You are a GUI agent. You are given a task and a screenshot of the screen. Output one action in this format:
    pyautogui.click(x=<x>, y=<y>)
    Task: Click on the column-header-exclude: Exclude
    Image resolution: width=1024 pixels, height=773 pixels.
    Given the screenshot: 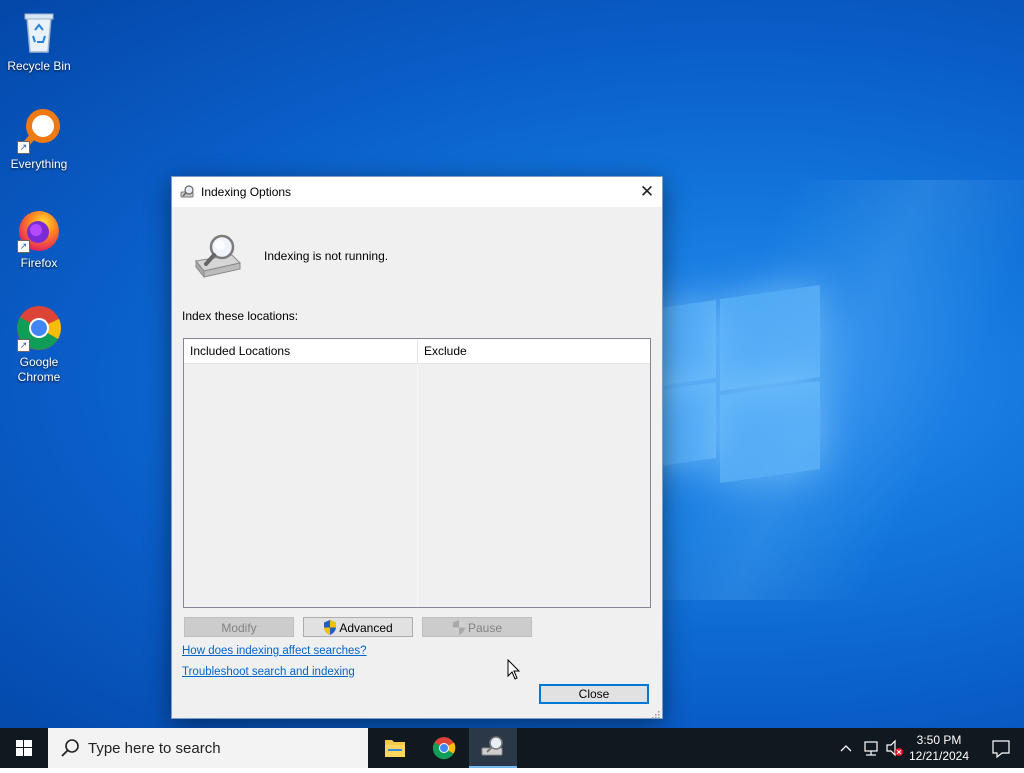 What is the action you would take?
    pyautogui.click(x=534, y=351)
    